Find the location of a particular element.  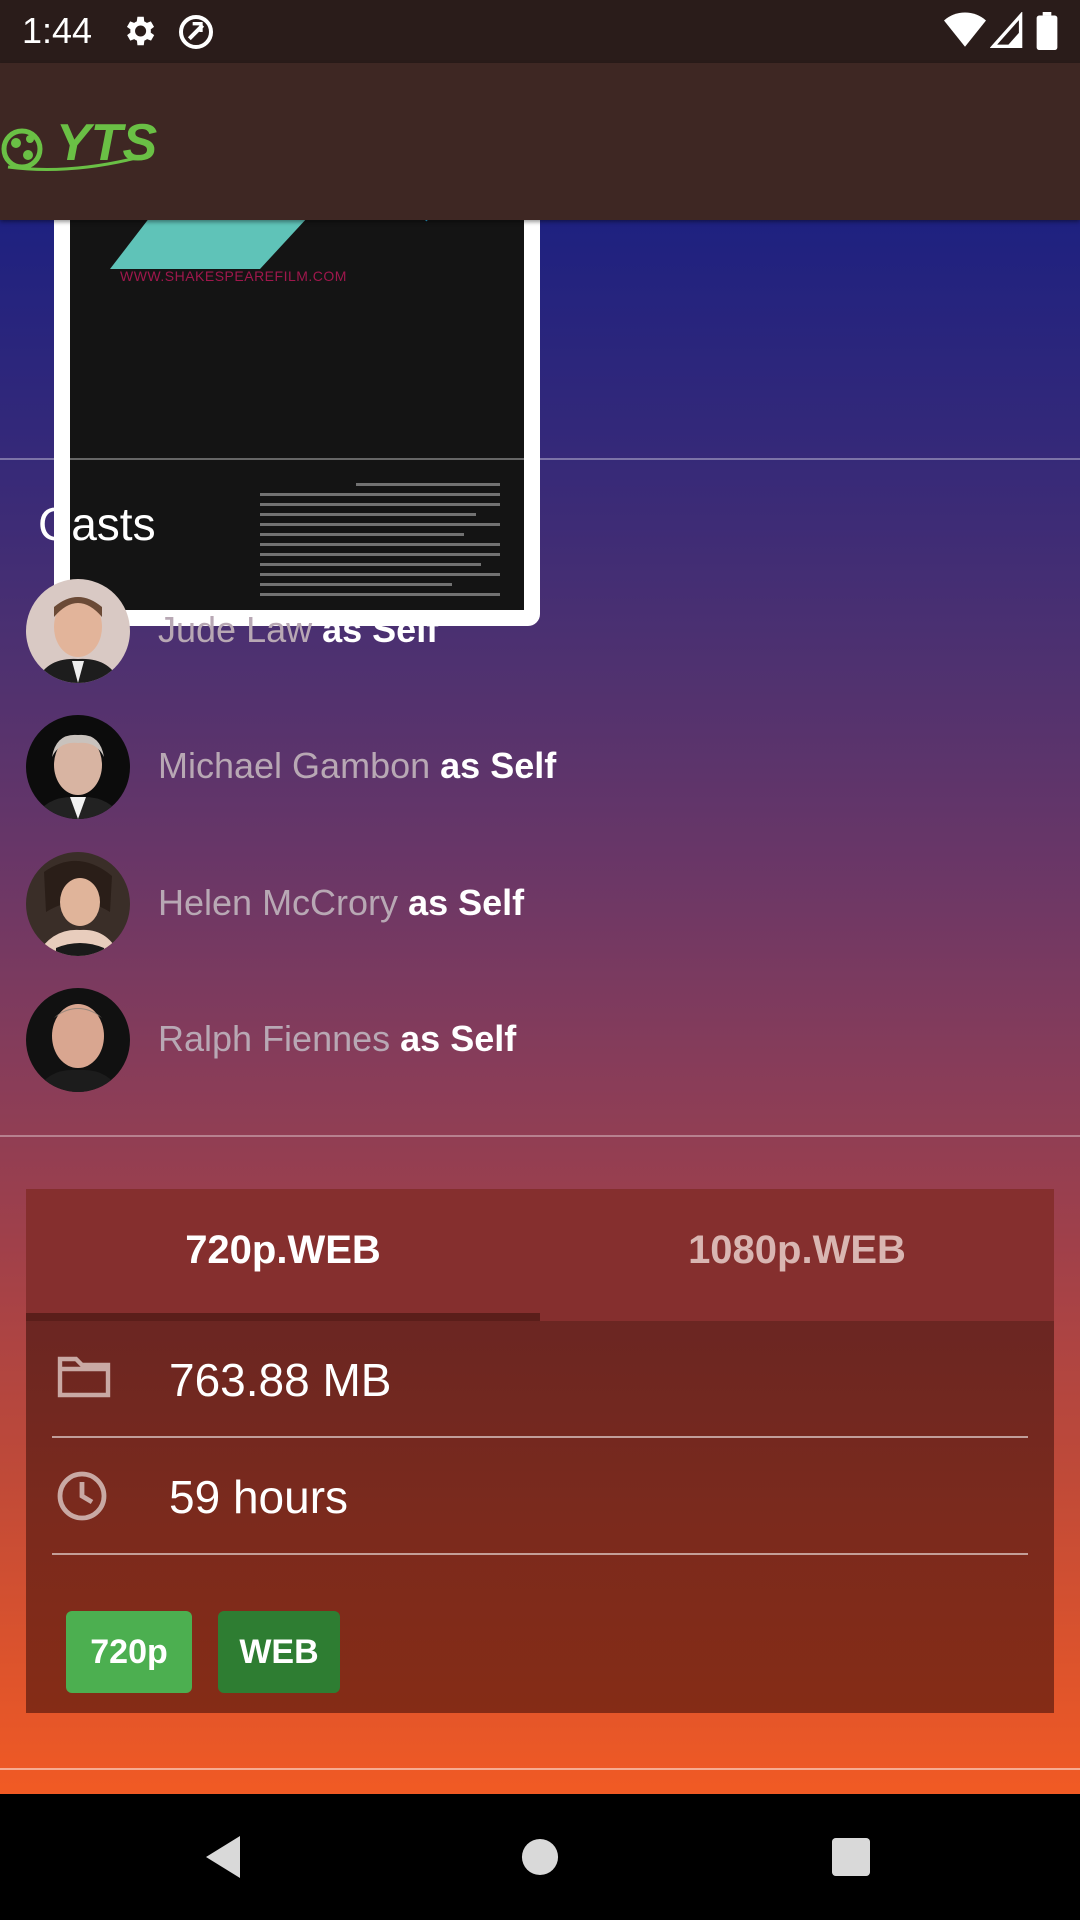

cast-item: Jude Law as Self is located at coordinates (526, 631).